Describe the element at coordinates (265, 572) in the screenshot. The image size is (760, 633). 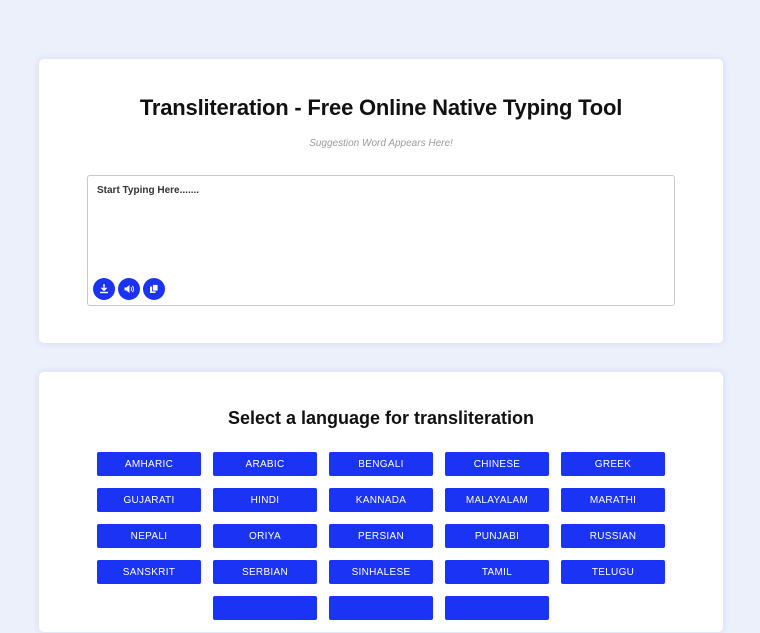
I see `language-button-serbian: SERBIAN` at that location.